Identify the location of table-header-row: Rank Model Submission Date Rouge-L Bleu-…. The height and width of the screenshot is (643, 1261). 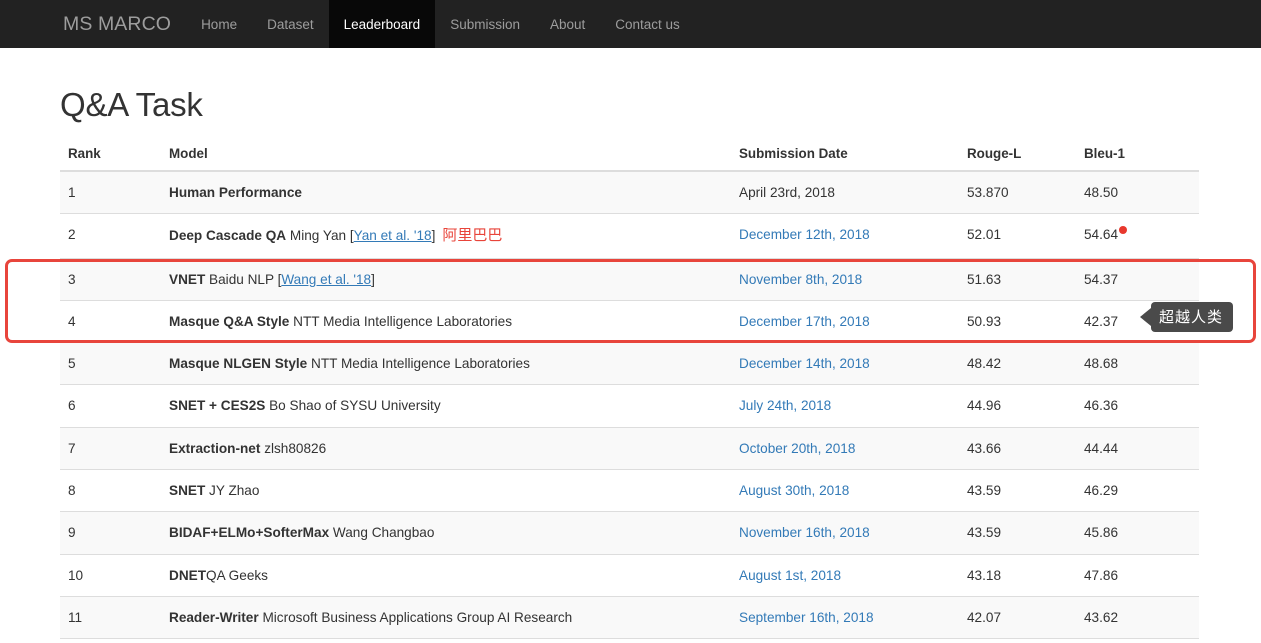
(629, 159).